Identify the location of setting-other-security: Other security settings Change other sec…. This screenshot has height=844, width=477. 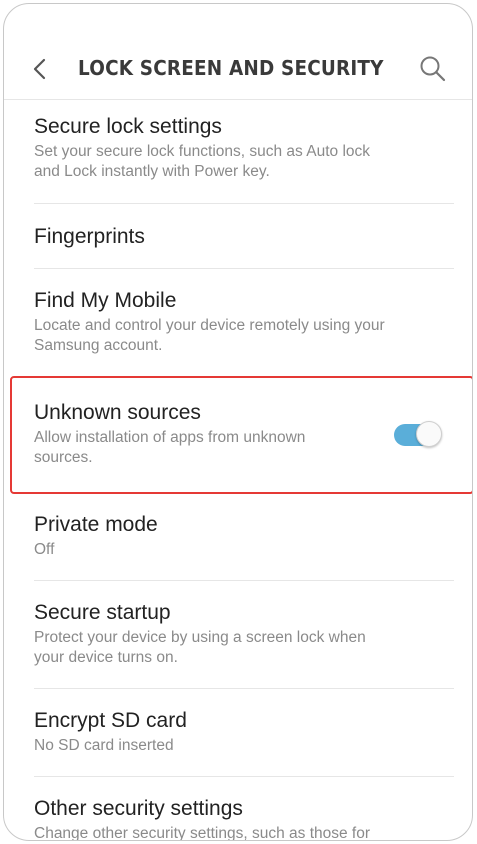
(244, 818).